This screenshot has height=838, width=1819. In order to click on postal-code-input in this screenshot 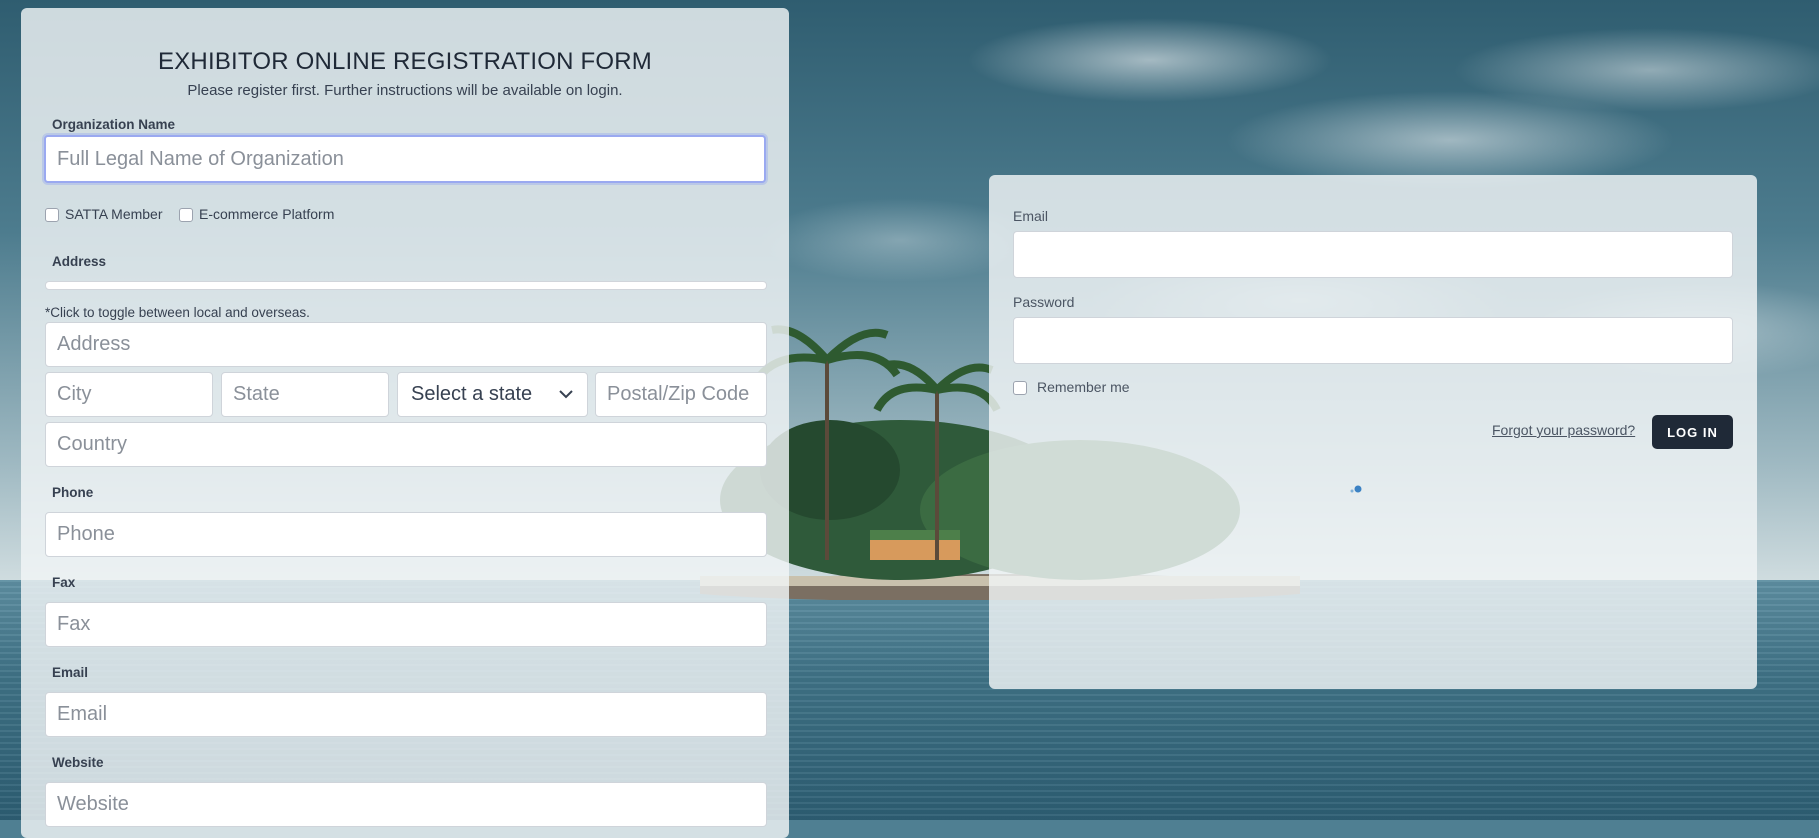, I will do `click(681, 394)`.